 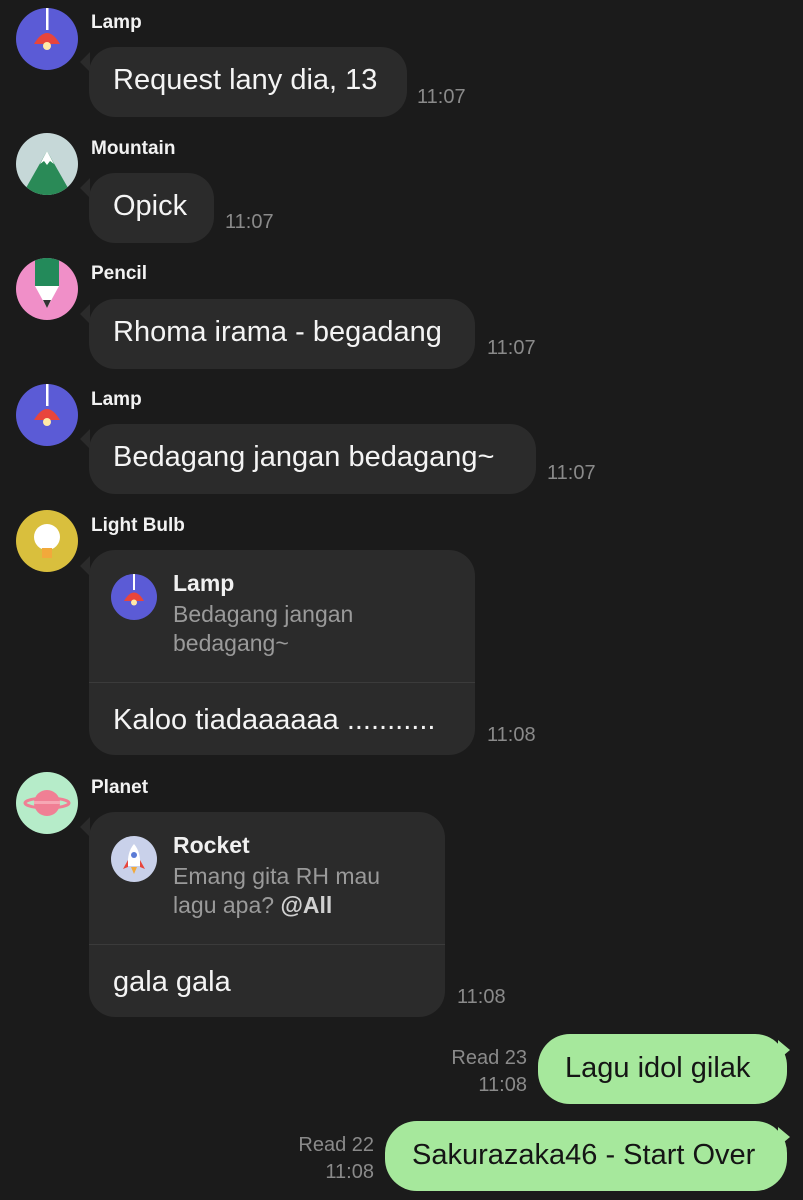 I want to click on my-message-bubble: Sakurazaka46 - Start Over, so click(x=586, y=1156).